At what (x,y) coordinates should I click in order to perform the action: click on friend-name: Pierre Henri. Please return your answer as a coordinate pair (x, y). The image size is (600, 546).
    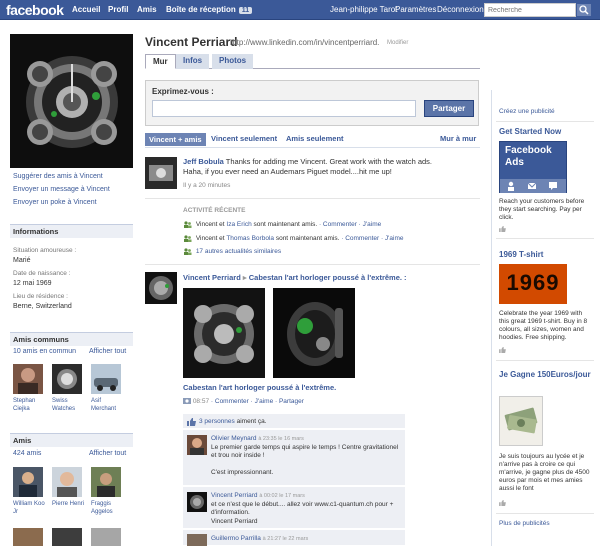
    Looking at the image, I should click on (70, 504).